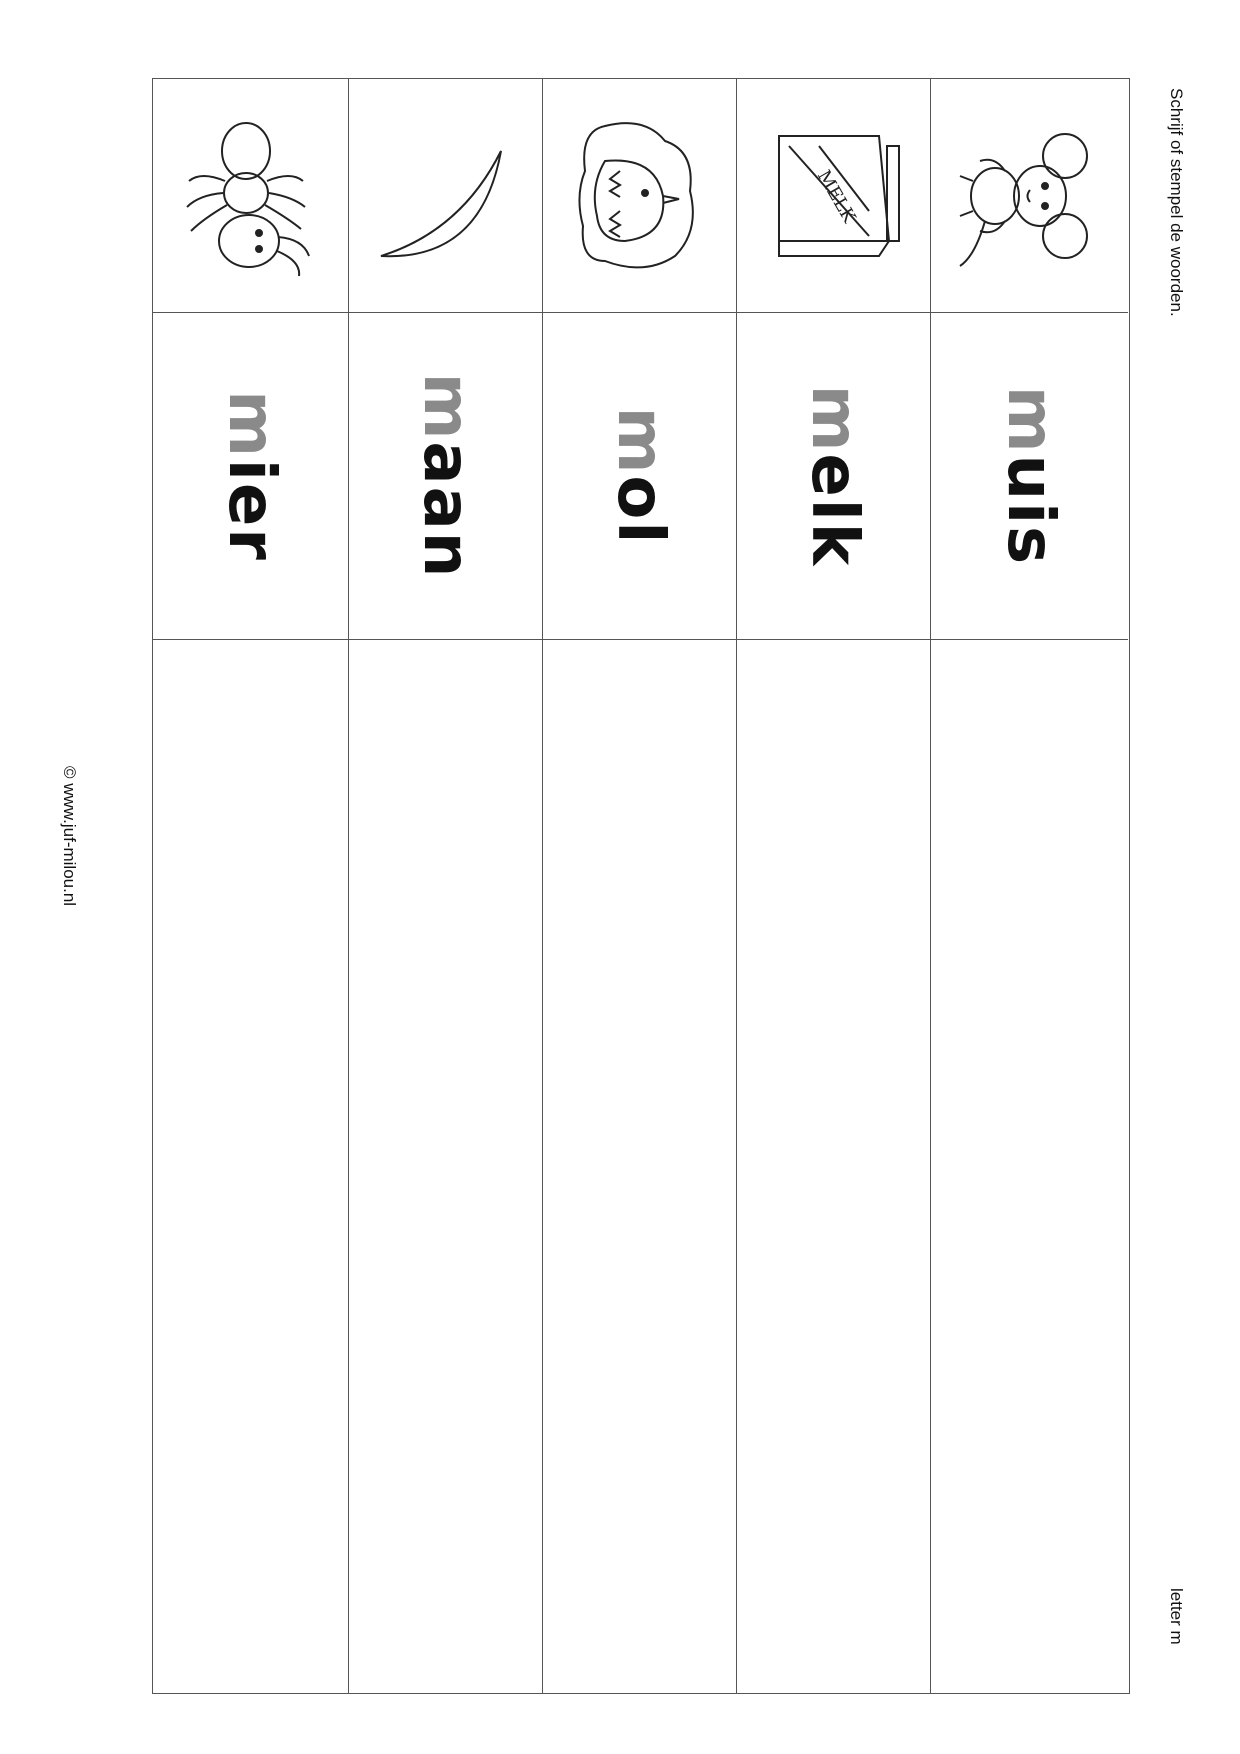 This screenshot has width=1240, height=1754. I want to click on writing-area-muis, so click(1029, 1166).